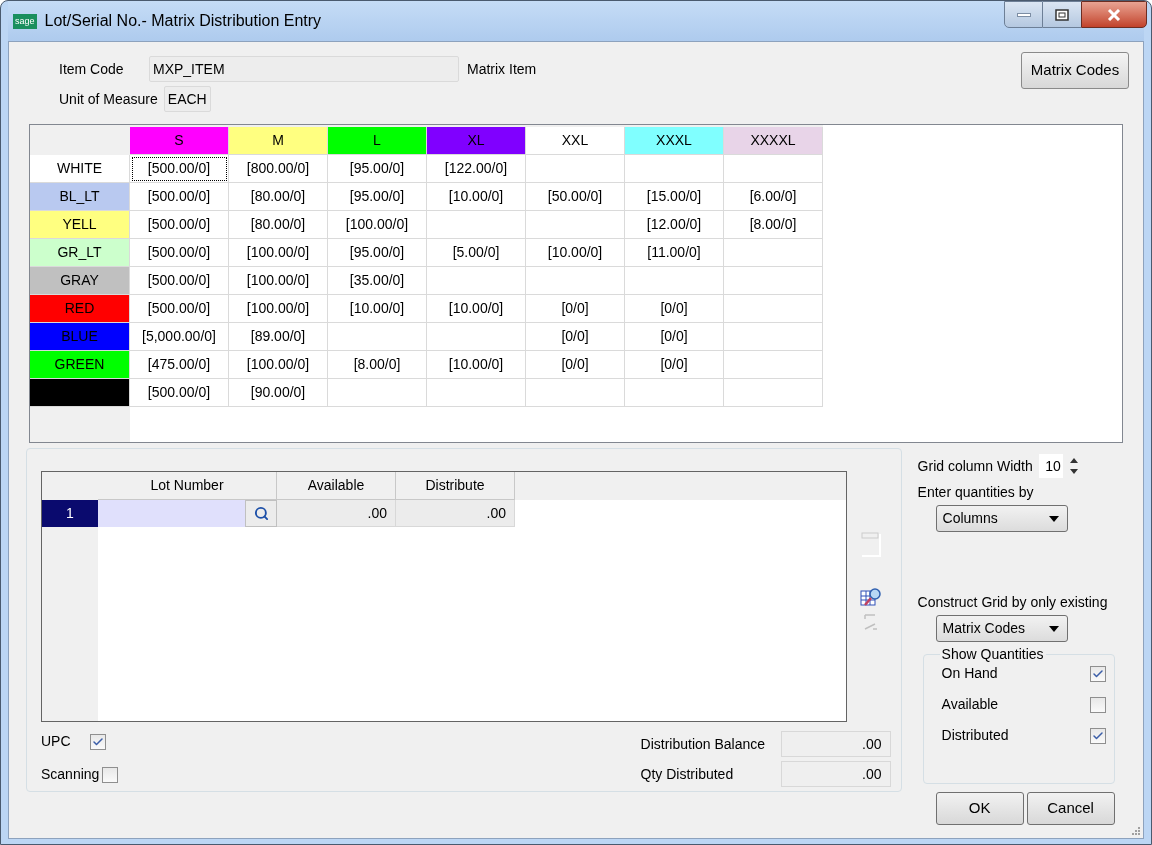  What do you see at coordinates (70, 513) in the screenshot?
I see `row-indicator: 1` at bounding box center [70, 513].